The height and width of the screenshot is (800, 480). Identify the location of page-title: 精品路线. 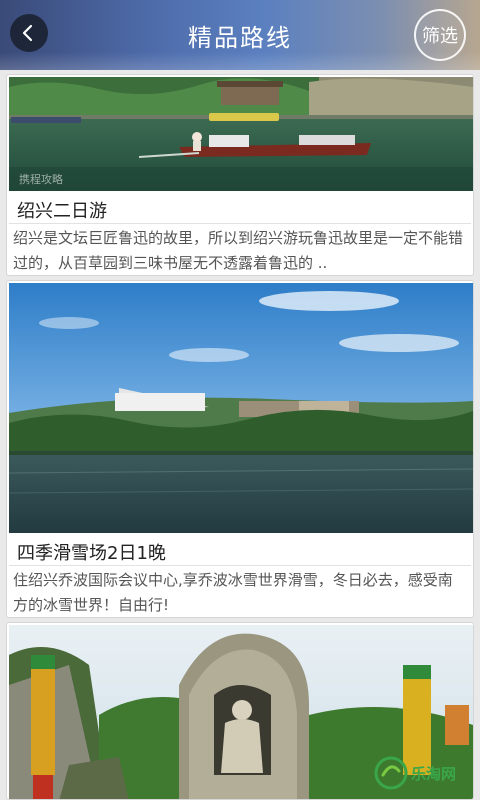
(240, 37).